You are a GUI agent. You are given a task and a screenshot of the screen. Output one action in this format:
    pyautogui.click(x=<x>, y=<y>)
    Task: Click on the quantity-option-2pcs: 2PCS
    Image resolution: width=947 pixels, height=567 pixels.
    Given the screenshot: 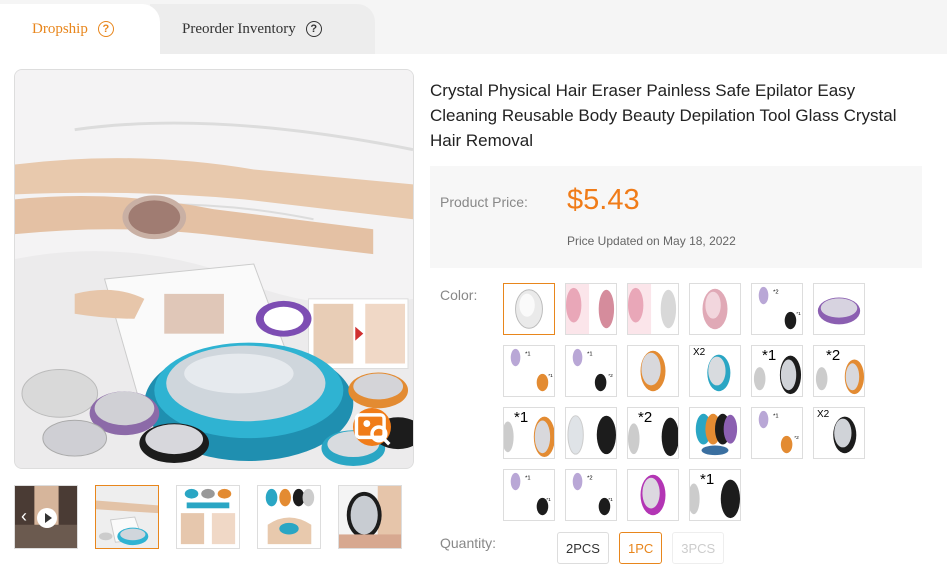 What is the action you would take?
    pyautogui.click(x=583, y=548)
    